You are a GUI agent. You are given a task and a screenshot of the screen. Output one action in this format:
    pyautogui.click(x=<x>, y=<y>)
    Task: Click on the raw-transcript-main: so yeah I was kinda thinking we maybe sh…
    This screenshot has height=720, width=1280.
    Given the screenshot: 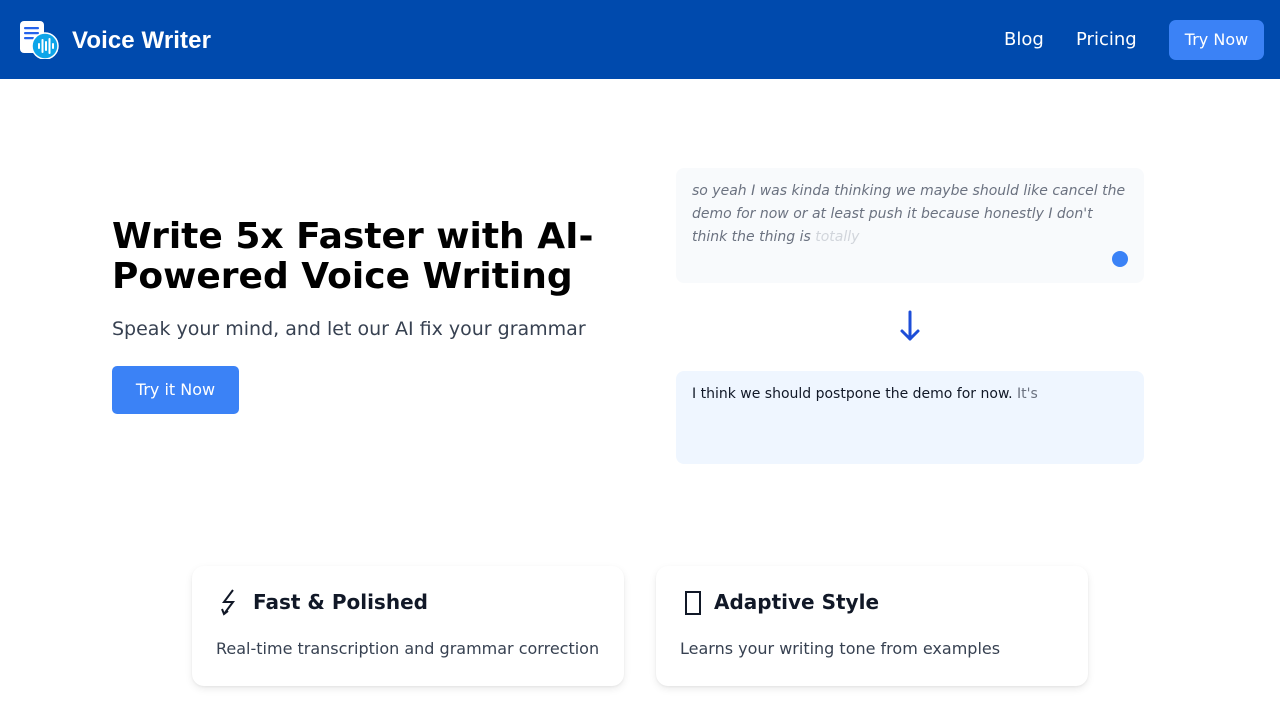 What is the action you would take?
    pyautogui.click(x=909, y=214)
    